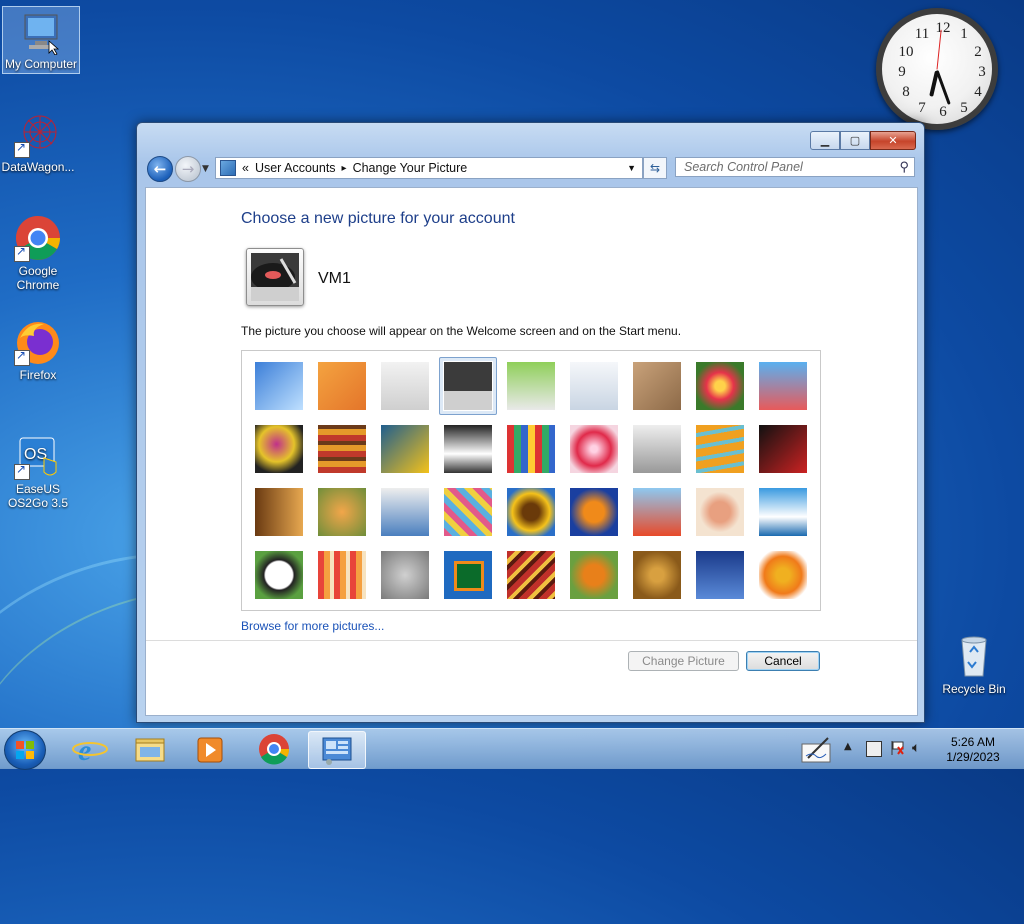 The height and width of the screenshot is (924, 1024). What do you see at coordinates (228, 168) in the screenshot?
I see `control-panel-icon` at bounding box center [228, 168].